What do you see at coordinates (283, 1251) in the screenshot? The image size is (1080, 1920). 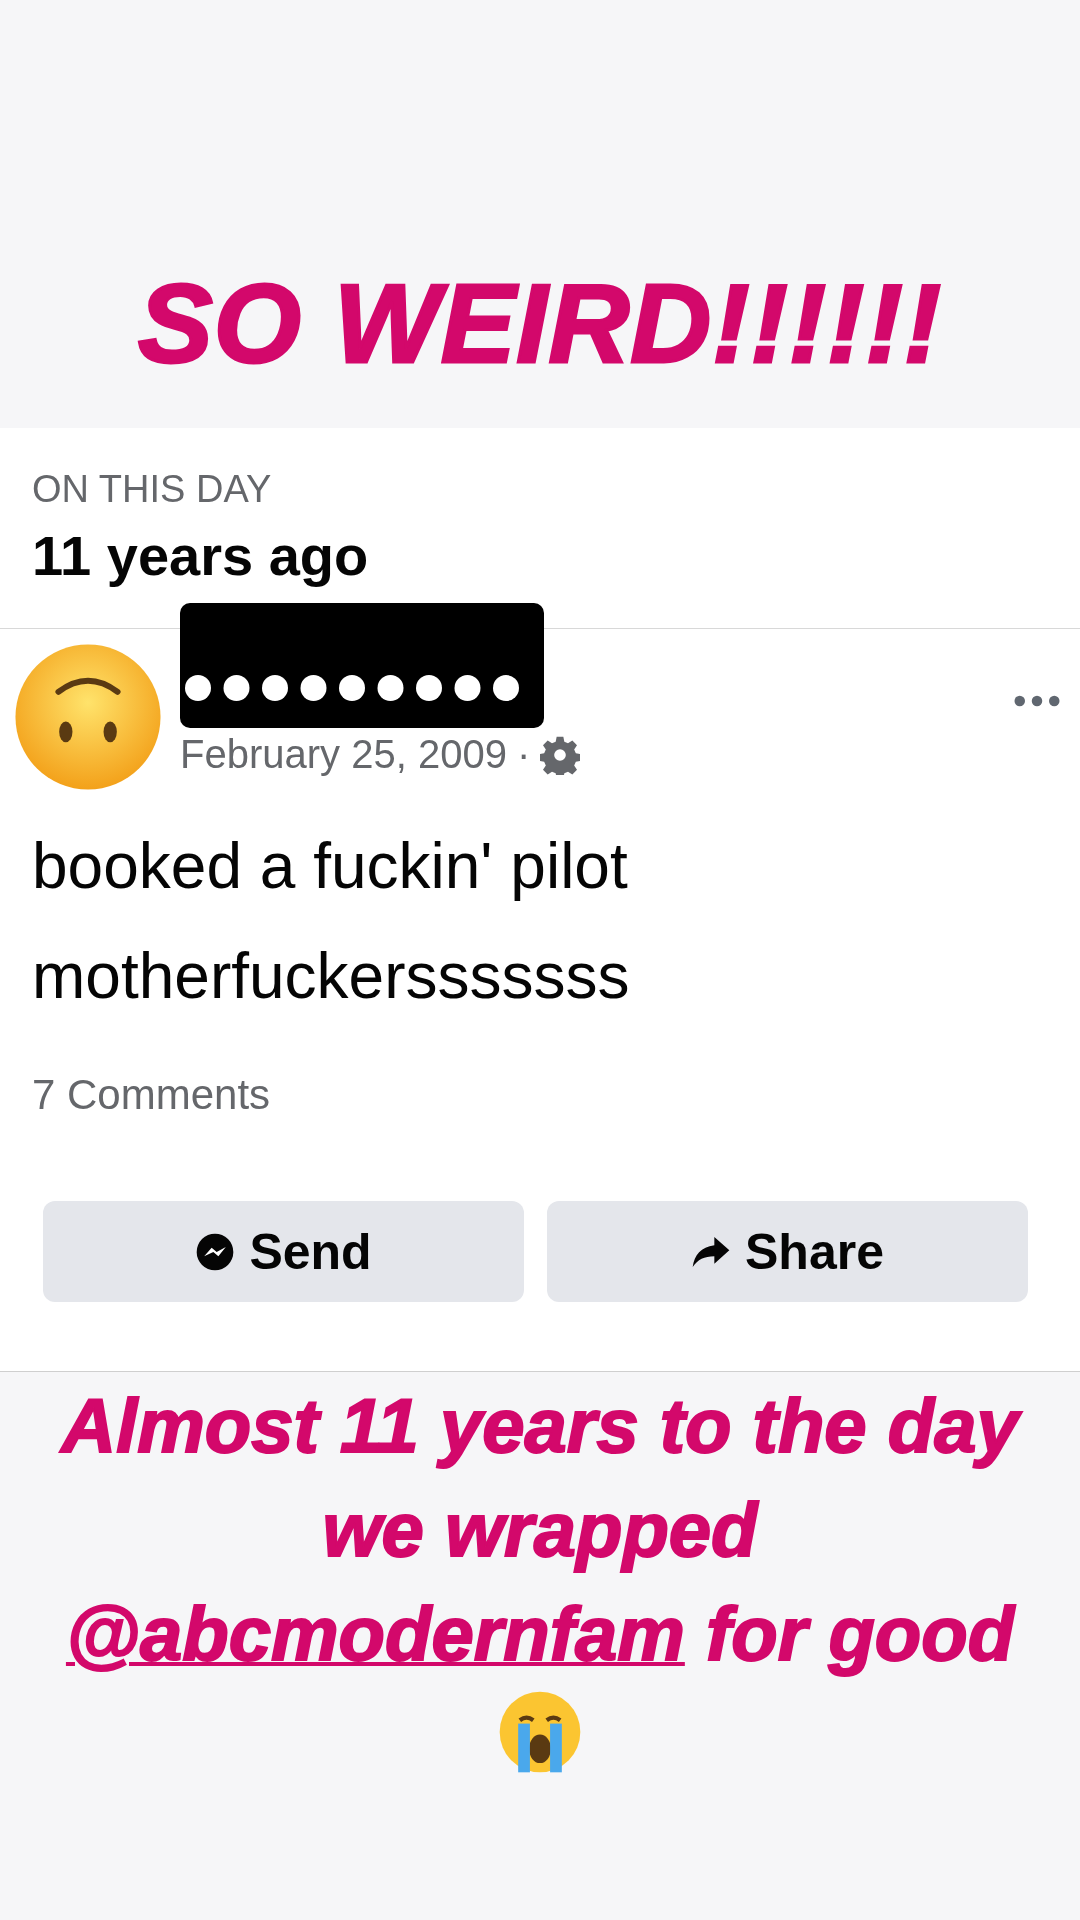 I see `send-button: Send` at bounding box center [283, 1251].